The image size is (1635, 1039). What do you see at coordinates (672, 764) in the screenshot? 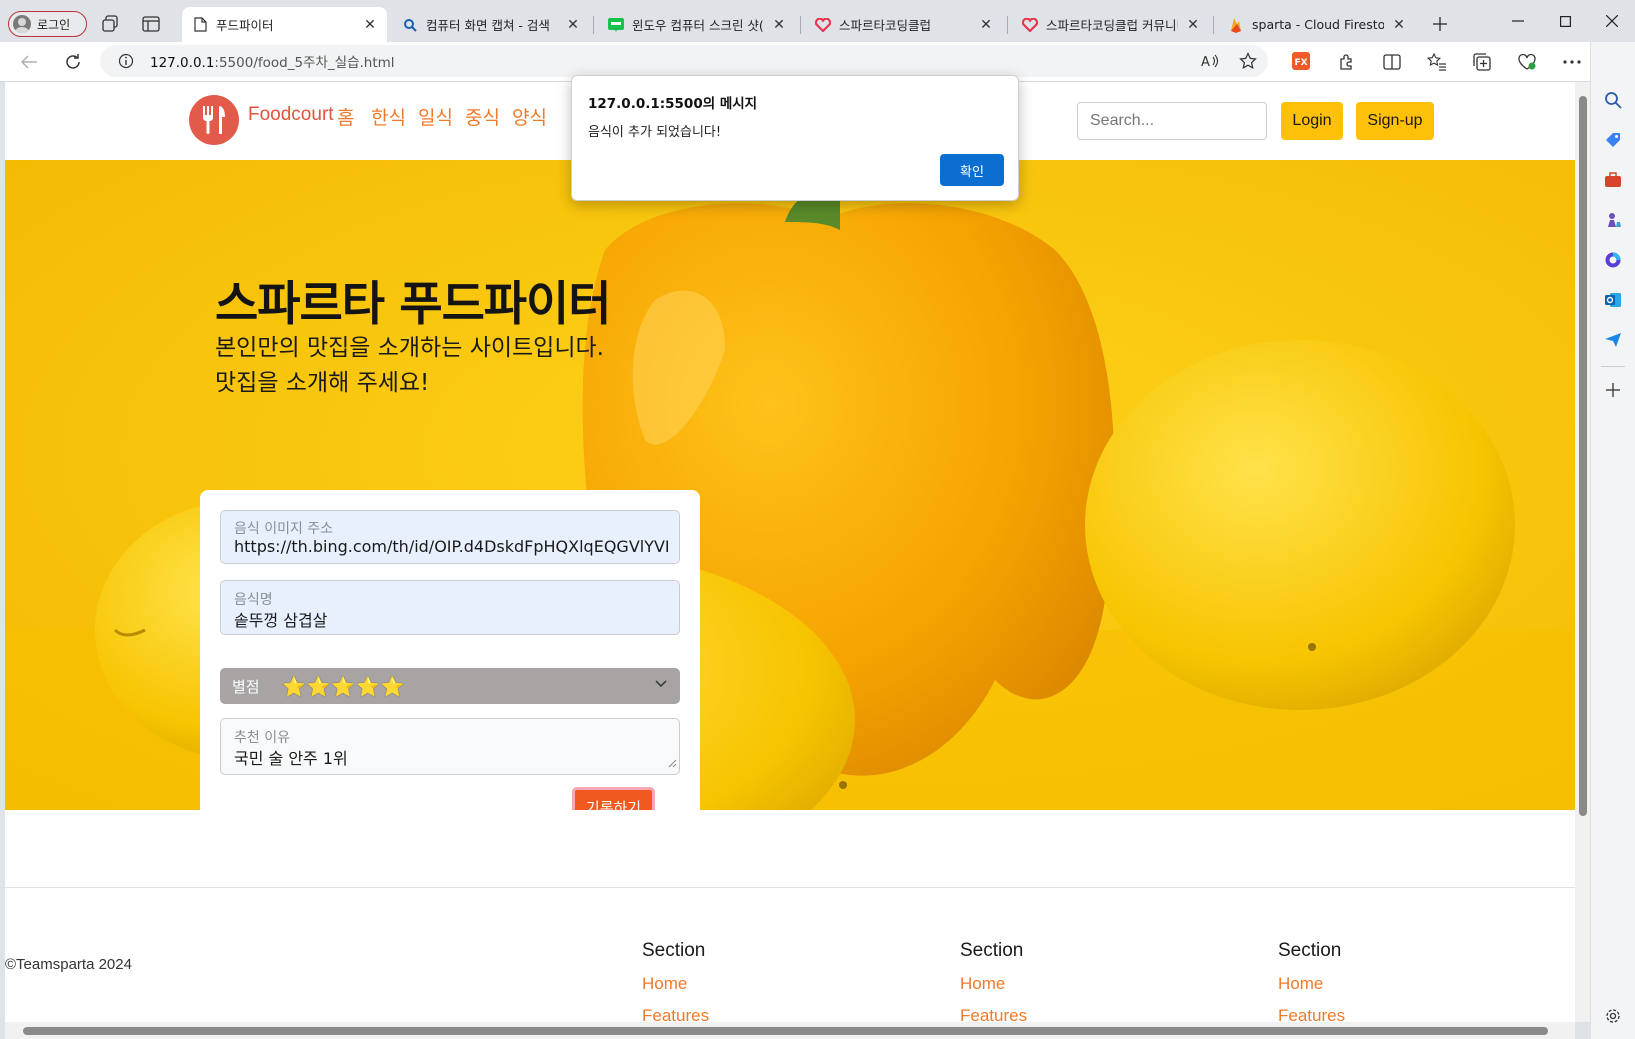
I see `resize-handle-icon` at bounding box center [672, 764].